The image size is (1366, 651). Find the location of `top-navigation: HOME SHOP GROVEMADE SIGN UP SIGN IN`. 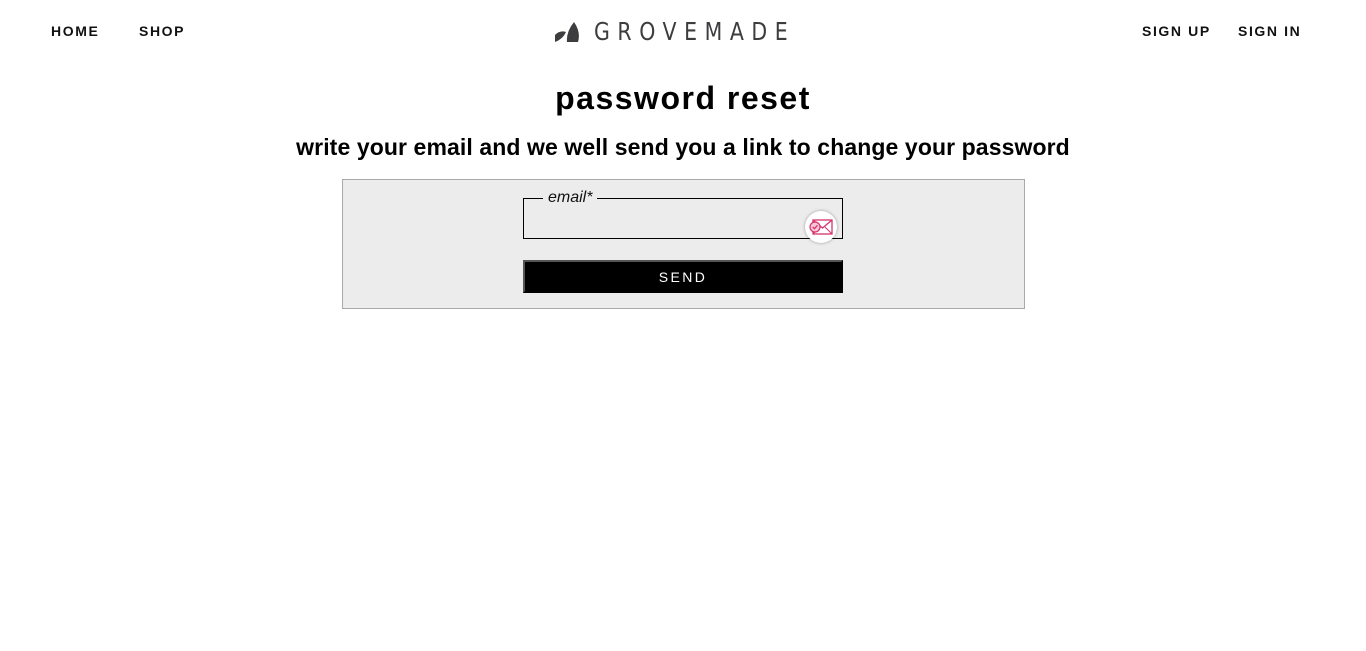

top-navigation: HOME SHOP GROVEMADE SIGN UP SIGN IN is located at coordinates (683, 31).